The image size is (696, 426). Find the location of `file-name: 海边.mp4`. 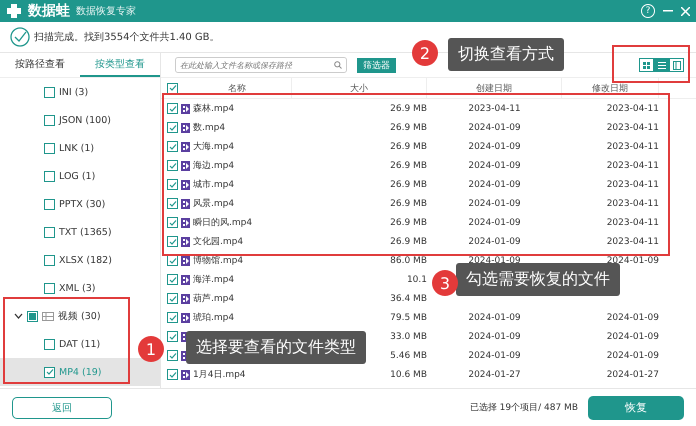

file-name: 海边.mp4 is located at coordinates (213, 166).